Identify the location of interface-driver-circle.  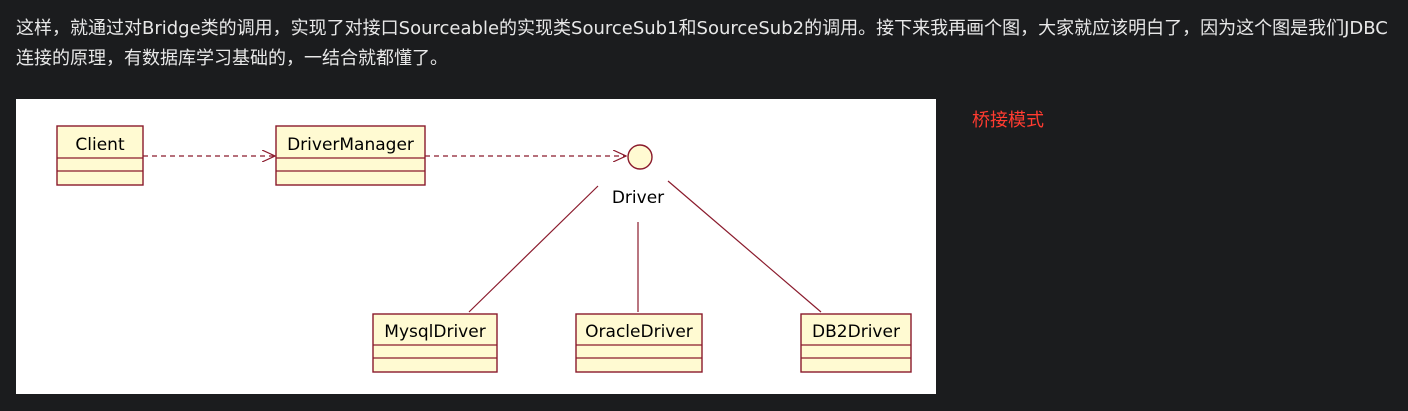
(640, 157).